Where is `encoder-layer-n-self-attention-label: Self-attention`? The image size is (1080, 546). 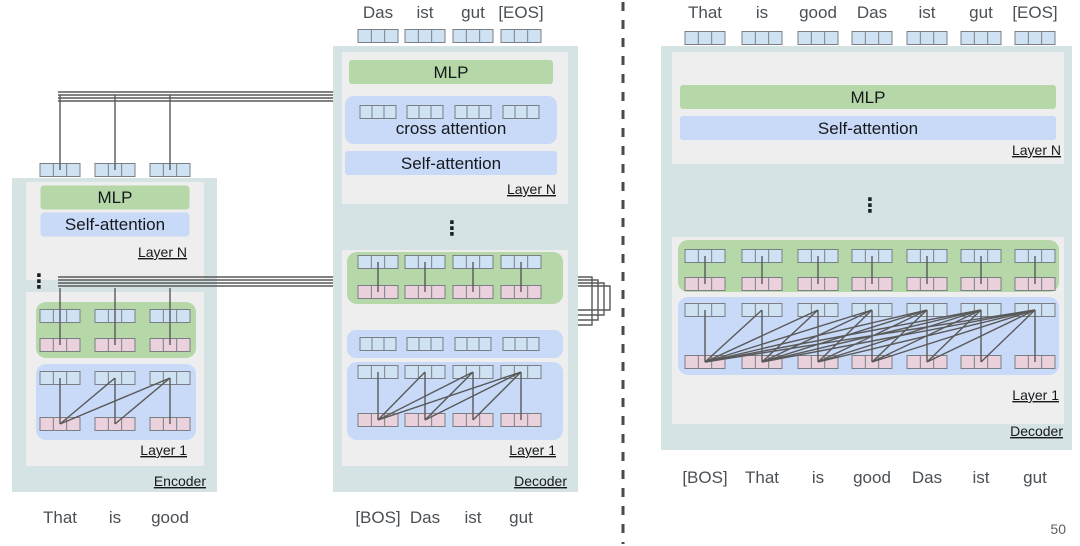
encoder-layer-n-self-attention-label: Self-attention is located at coordinates (115, 224).